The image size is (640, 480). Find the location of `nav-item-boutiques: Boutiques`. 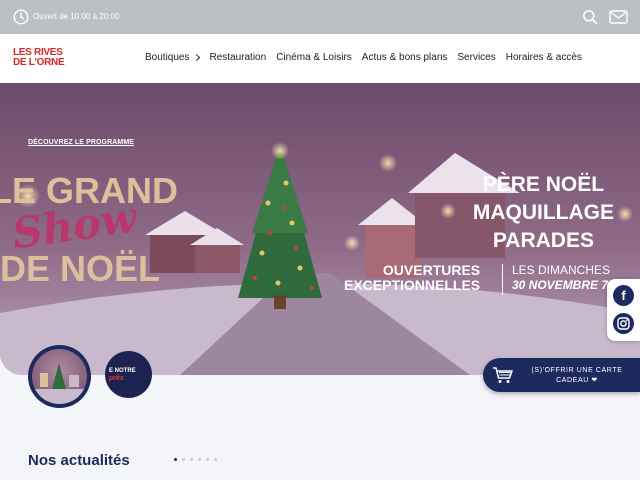

nav-item-boutiques: Boutiques is located at coordinates (173, 57).